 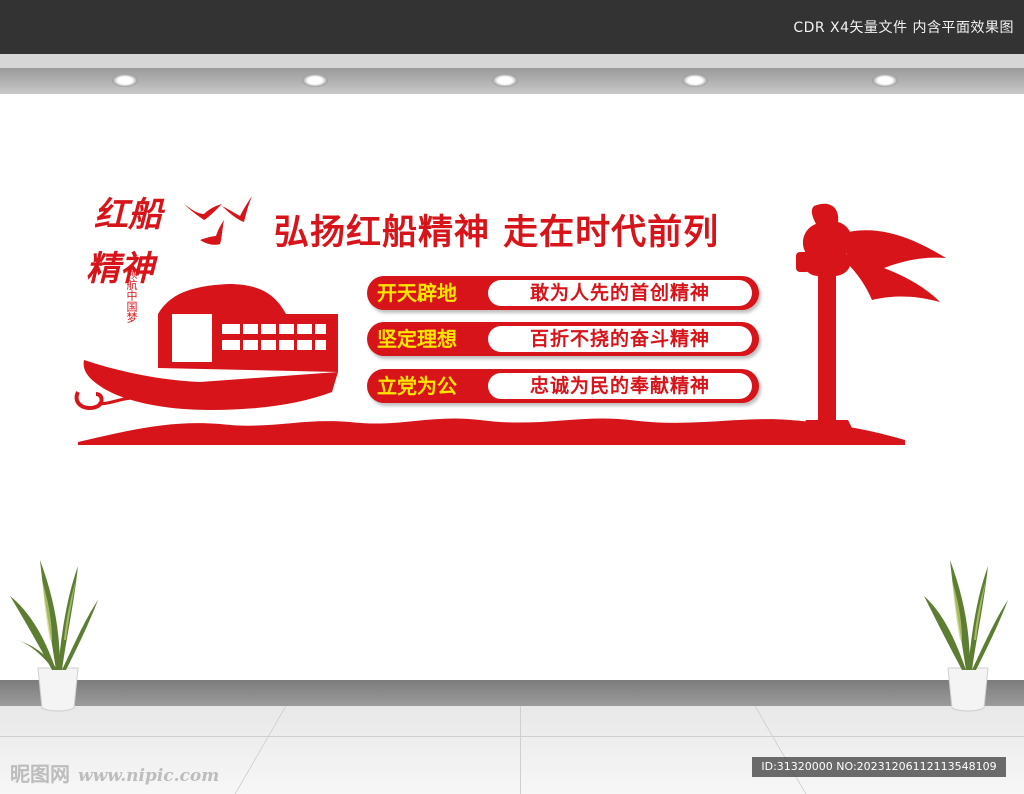 I want to click on slogan-pill: 百折不挠的奋斗精神, so click(x=620, y=339).